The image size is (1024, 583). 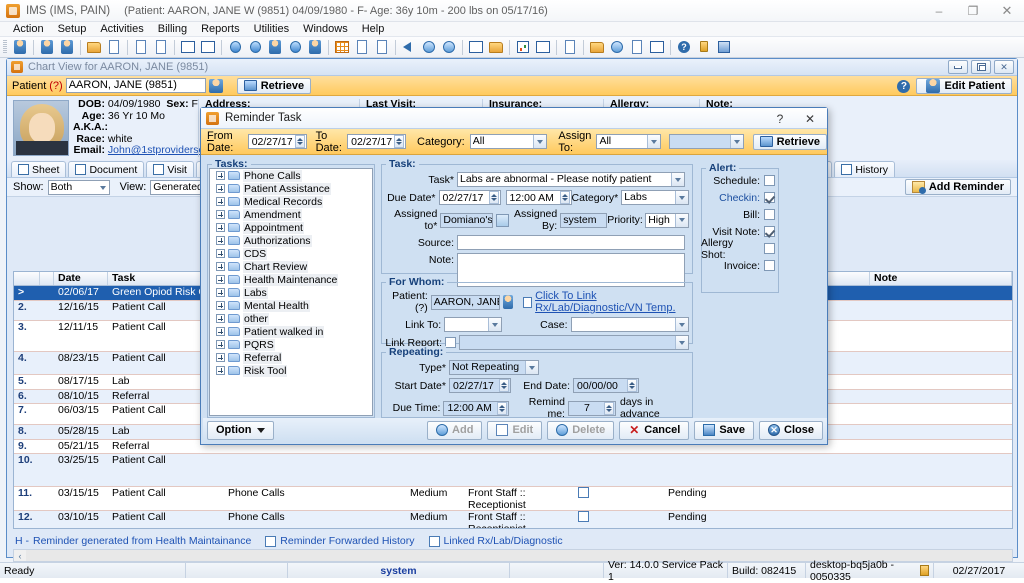 I want to click on delete-button: Delete, so click(x=581, y=430).